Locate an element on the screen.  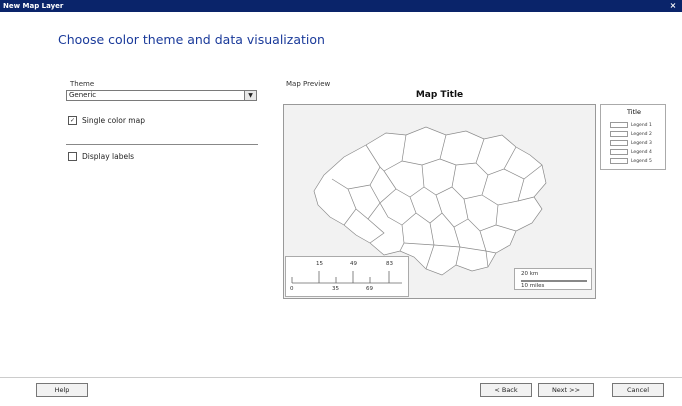
legend-item: Legend 4 is located at coordinates (631, 152).